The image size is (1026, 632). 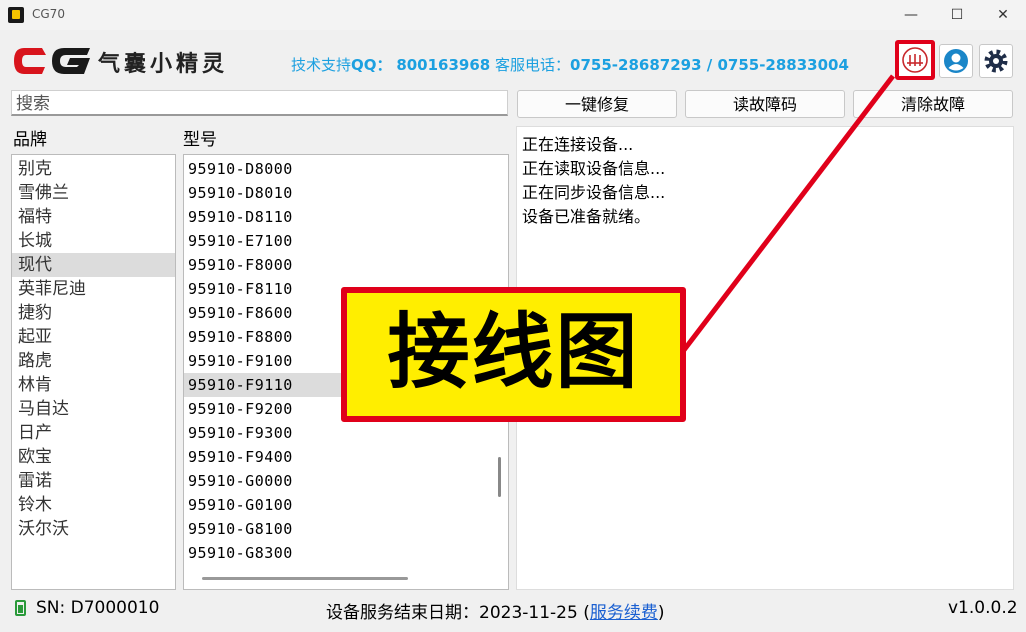 I want to click on brand-item: 欧宝, so click(x=93, y=457).